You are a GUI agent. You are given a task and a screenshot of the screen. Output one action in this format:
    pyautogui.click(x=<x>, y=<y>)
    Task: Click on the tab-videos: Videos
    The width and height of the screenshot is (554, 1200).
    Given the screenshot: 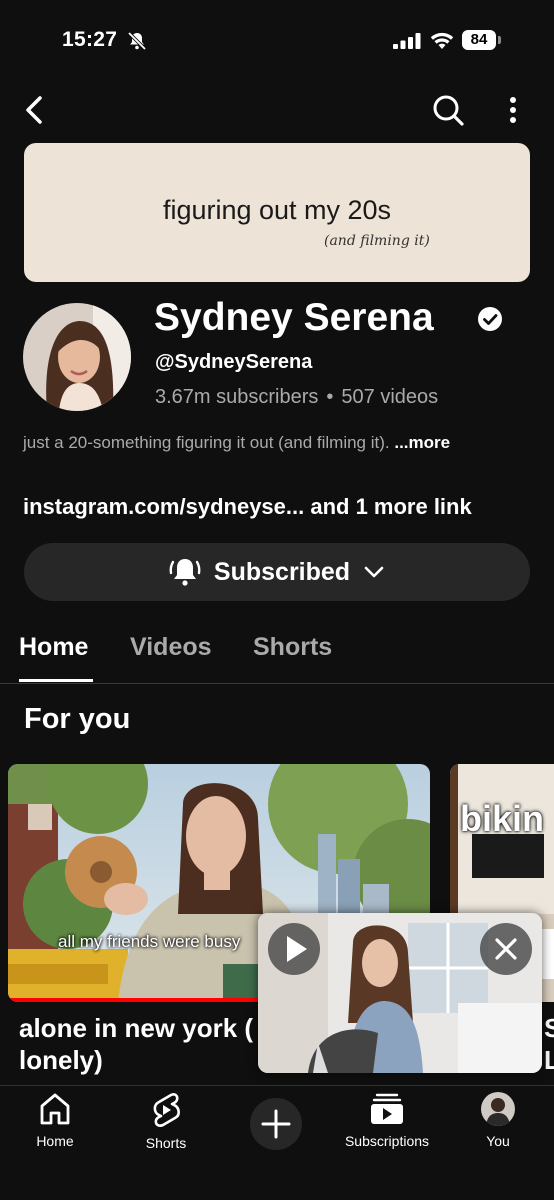 What is the action you would take?
    pyautogui.click(x=171, y=647)
    